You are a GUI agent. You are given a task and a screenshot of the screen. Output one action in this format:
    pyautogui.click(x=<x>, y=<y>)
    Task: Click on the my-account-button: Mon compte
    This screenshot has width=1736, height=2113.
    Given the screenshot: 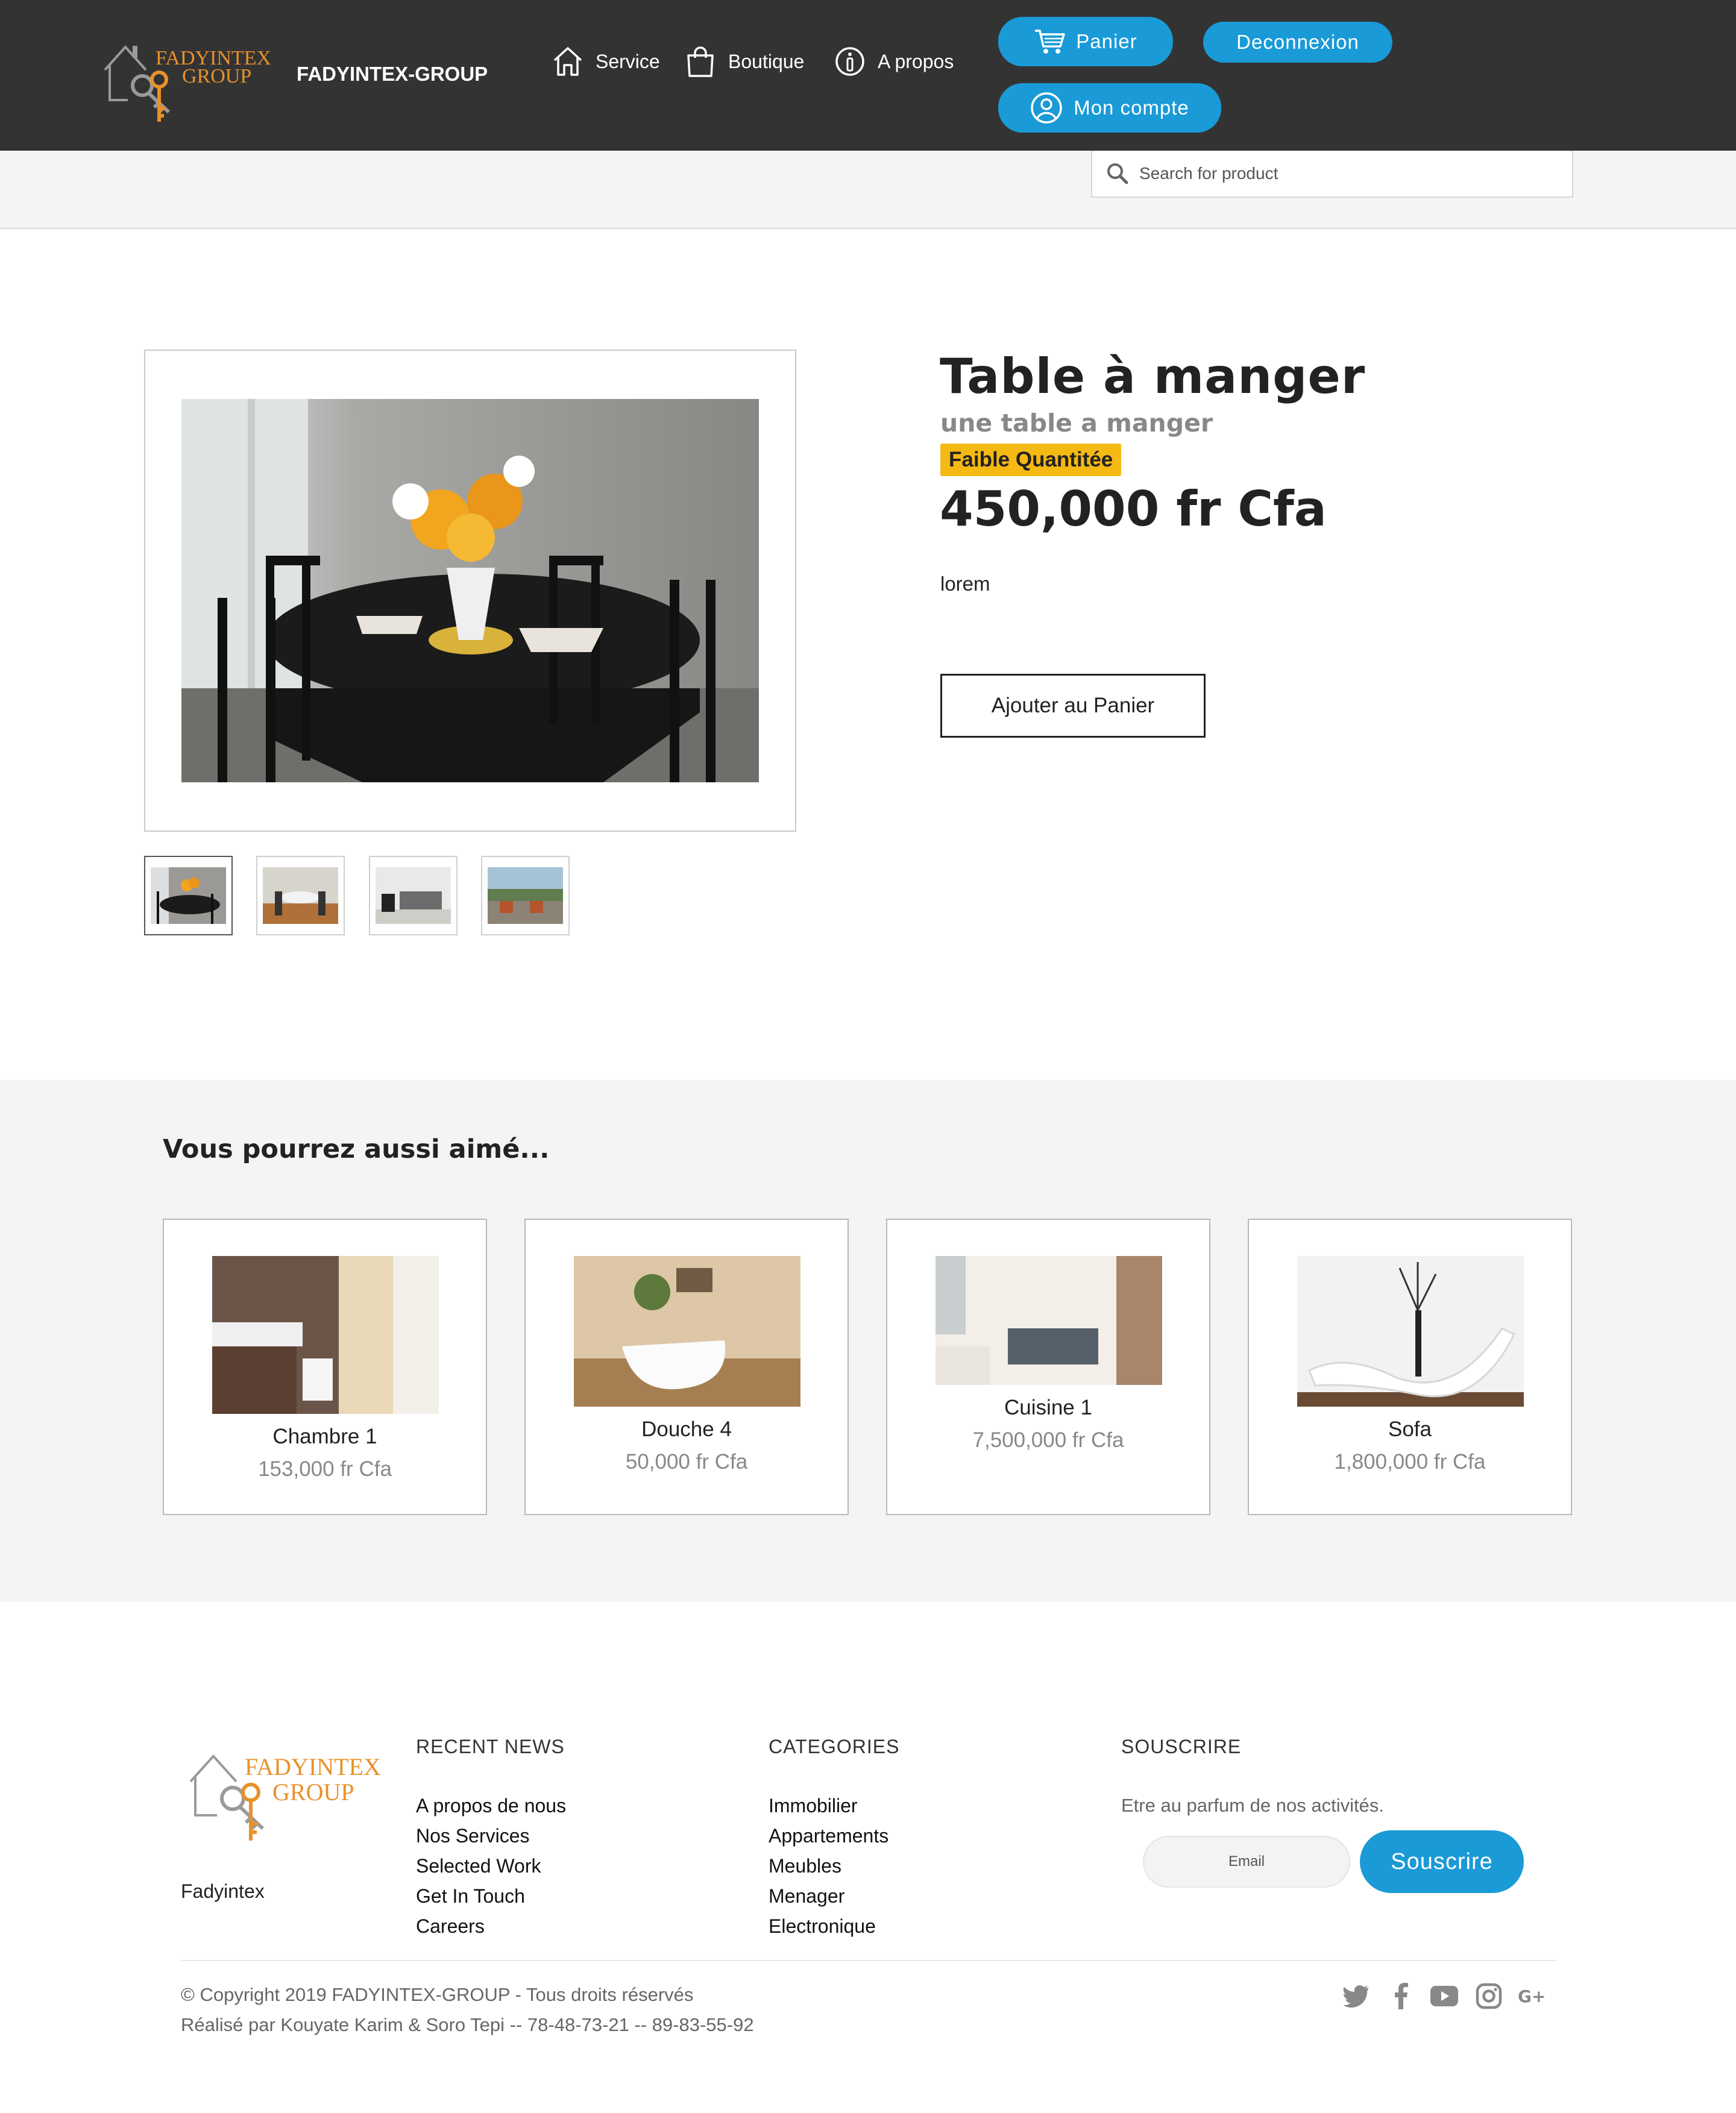 What is the action you would take?
    pyautogui.click(x=1109, y=108)
    